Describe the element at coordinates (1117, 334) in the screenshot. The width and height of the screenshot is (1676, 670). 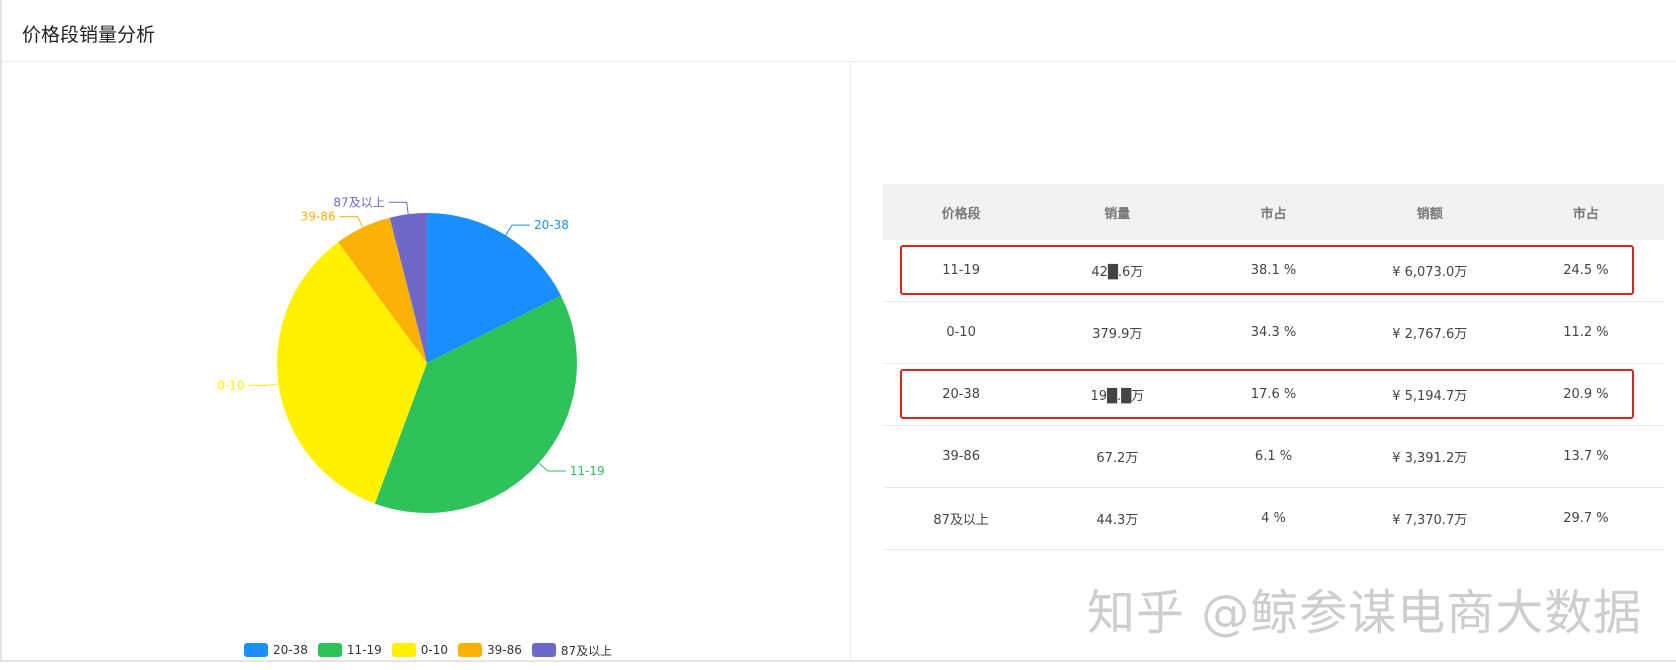
I see `table-cell-1: 379.9万` at that location.